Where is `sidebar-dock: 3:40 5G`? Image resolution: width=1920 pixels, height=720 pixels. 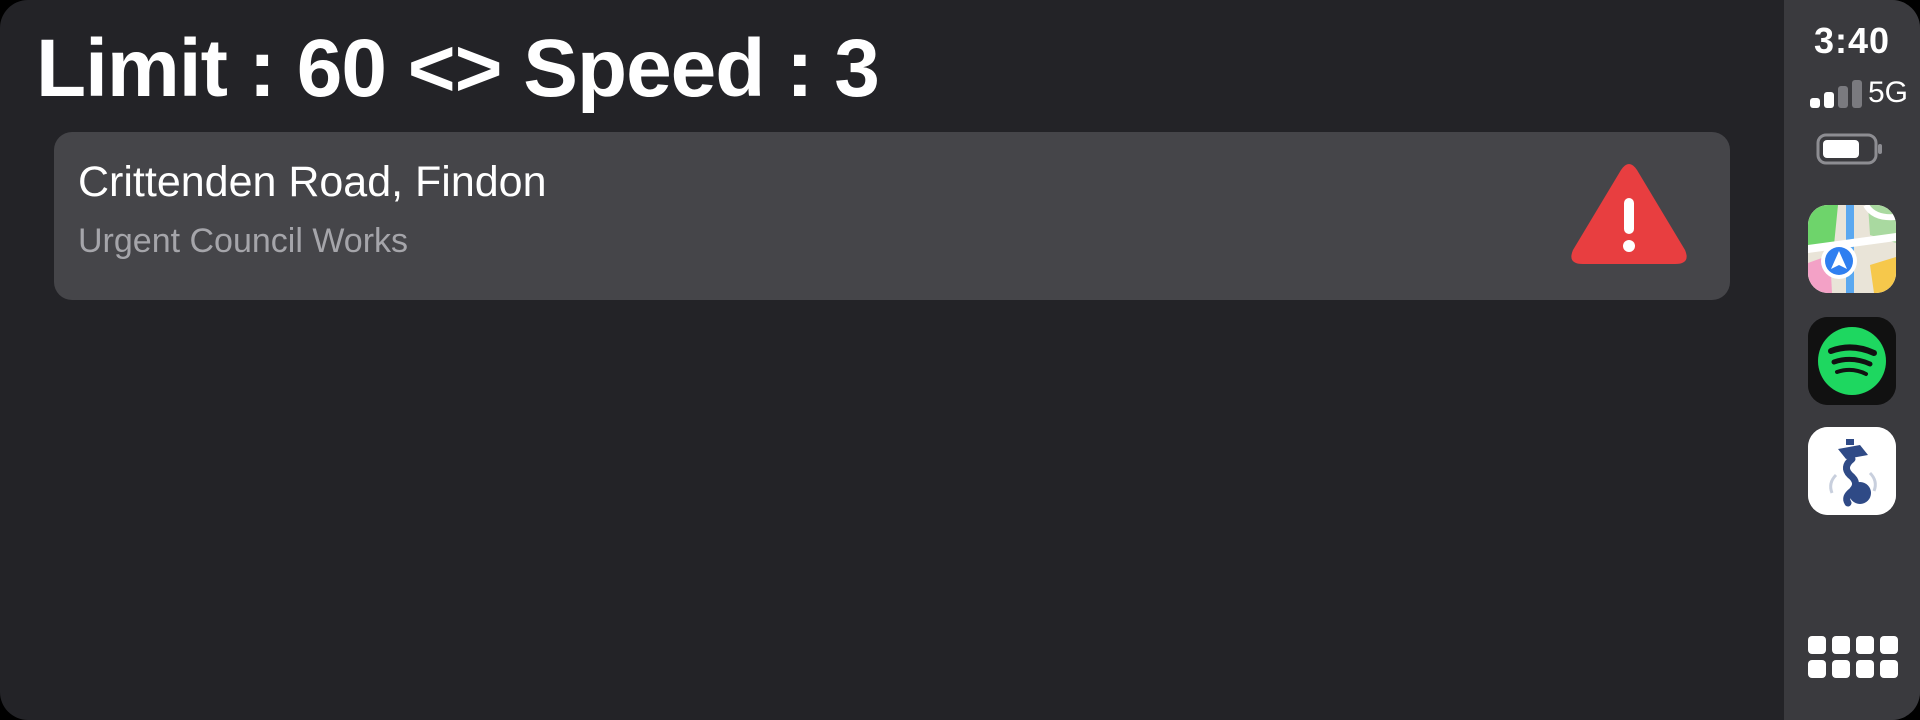
sidebar-dock: 3:40 5G is located at coordinates (1852, 360).